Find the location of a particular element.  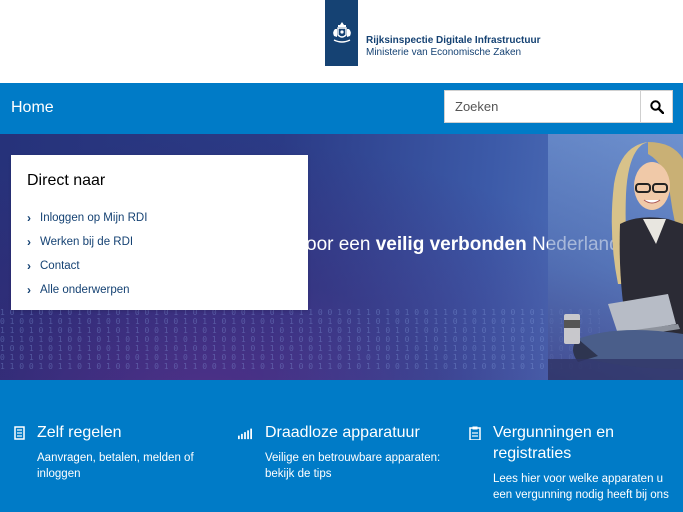

tile-title: Vergunningen en registraties is located at coordinates (568, 443).